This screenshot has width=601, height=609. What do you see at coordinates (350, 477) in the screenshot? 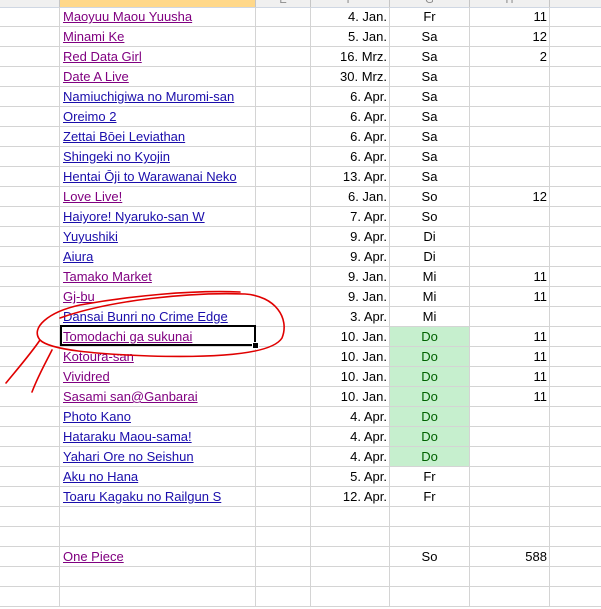
I see `cell-date: 5. Apr.` at bounding box center [350, 477].